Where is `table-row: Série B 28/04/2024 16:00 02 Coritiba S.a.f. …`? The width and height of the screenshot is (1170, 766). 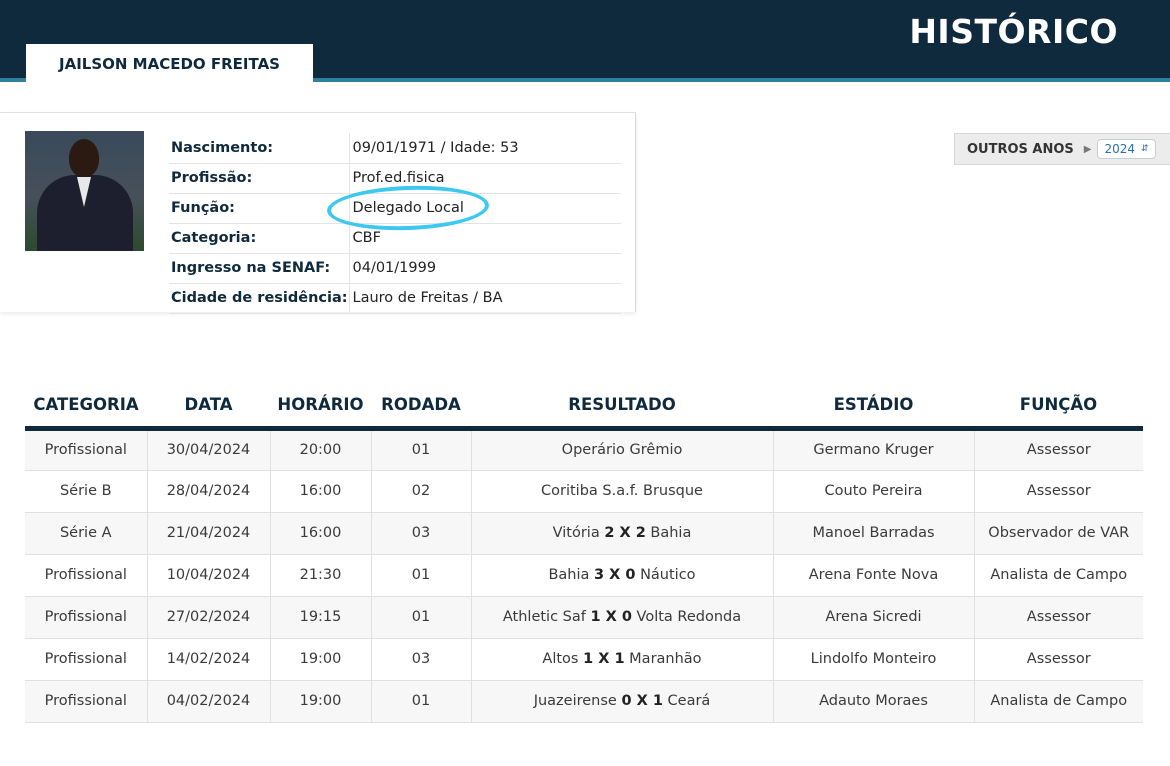
table-row: Série B 28/04/2024 16:00 02 Coritiba S.a.f. … is located at coordinates (584, 491).